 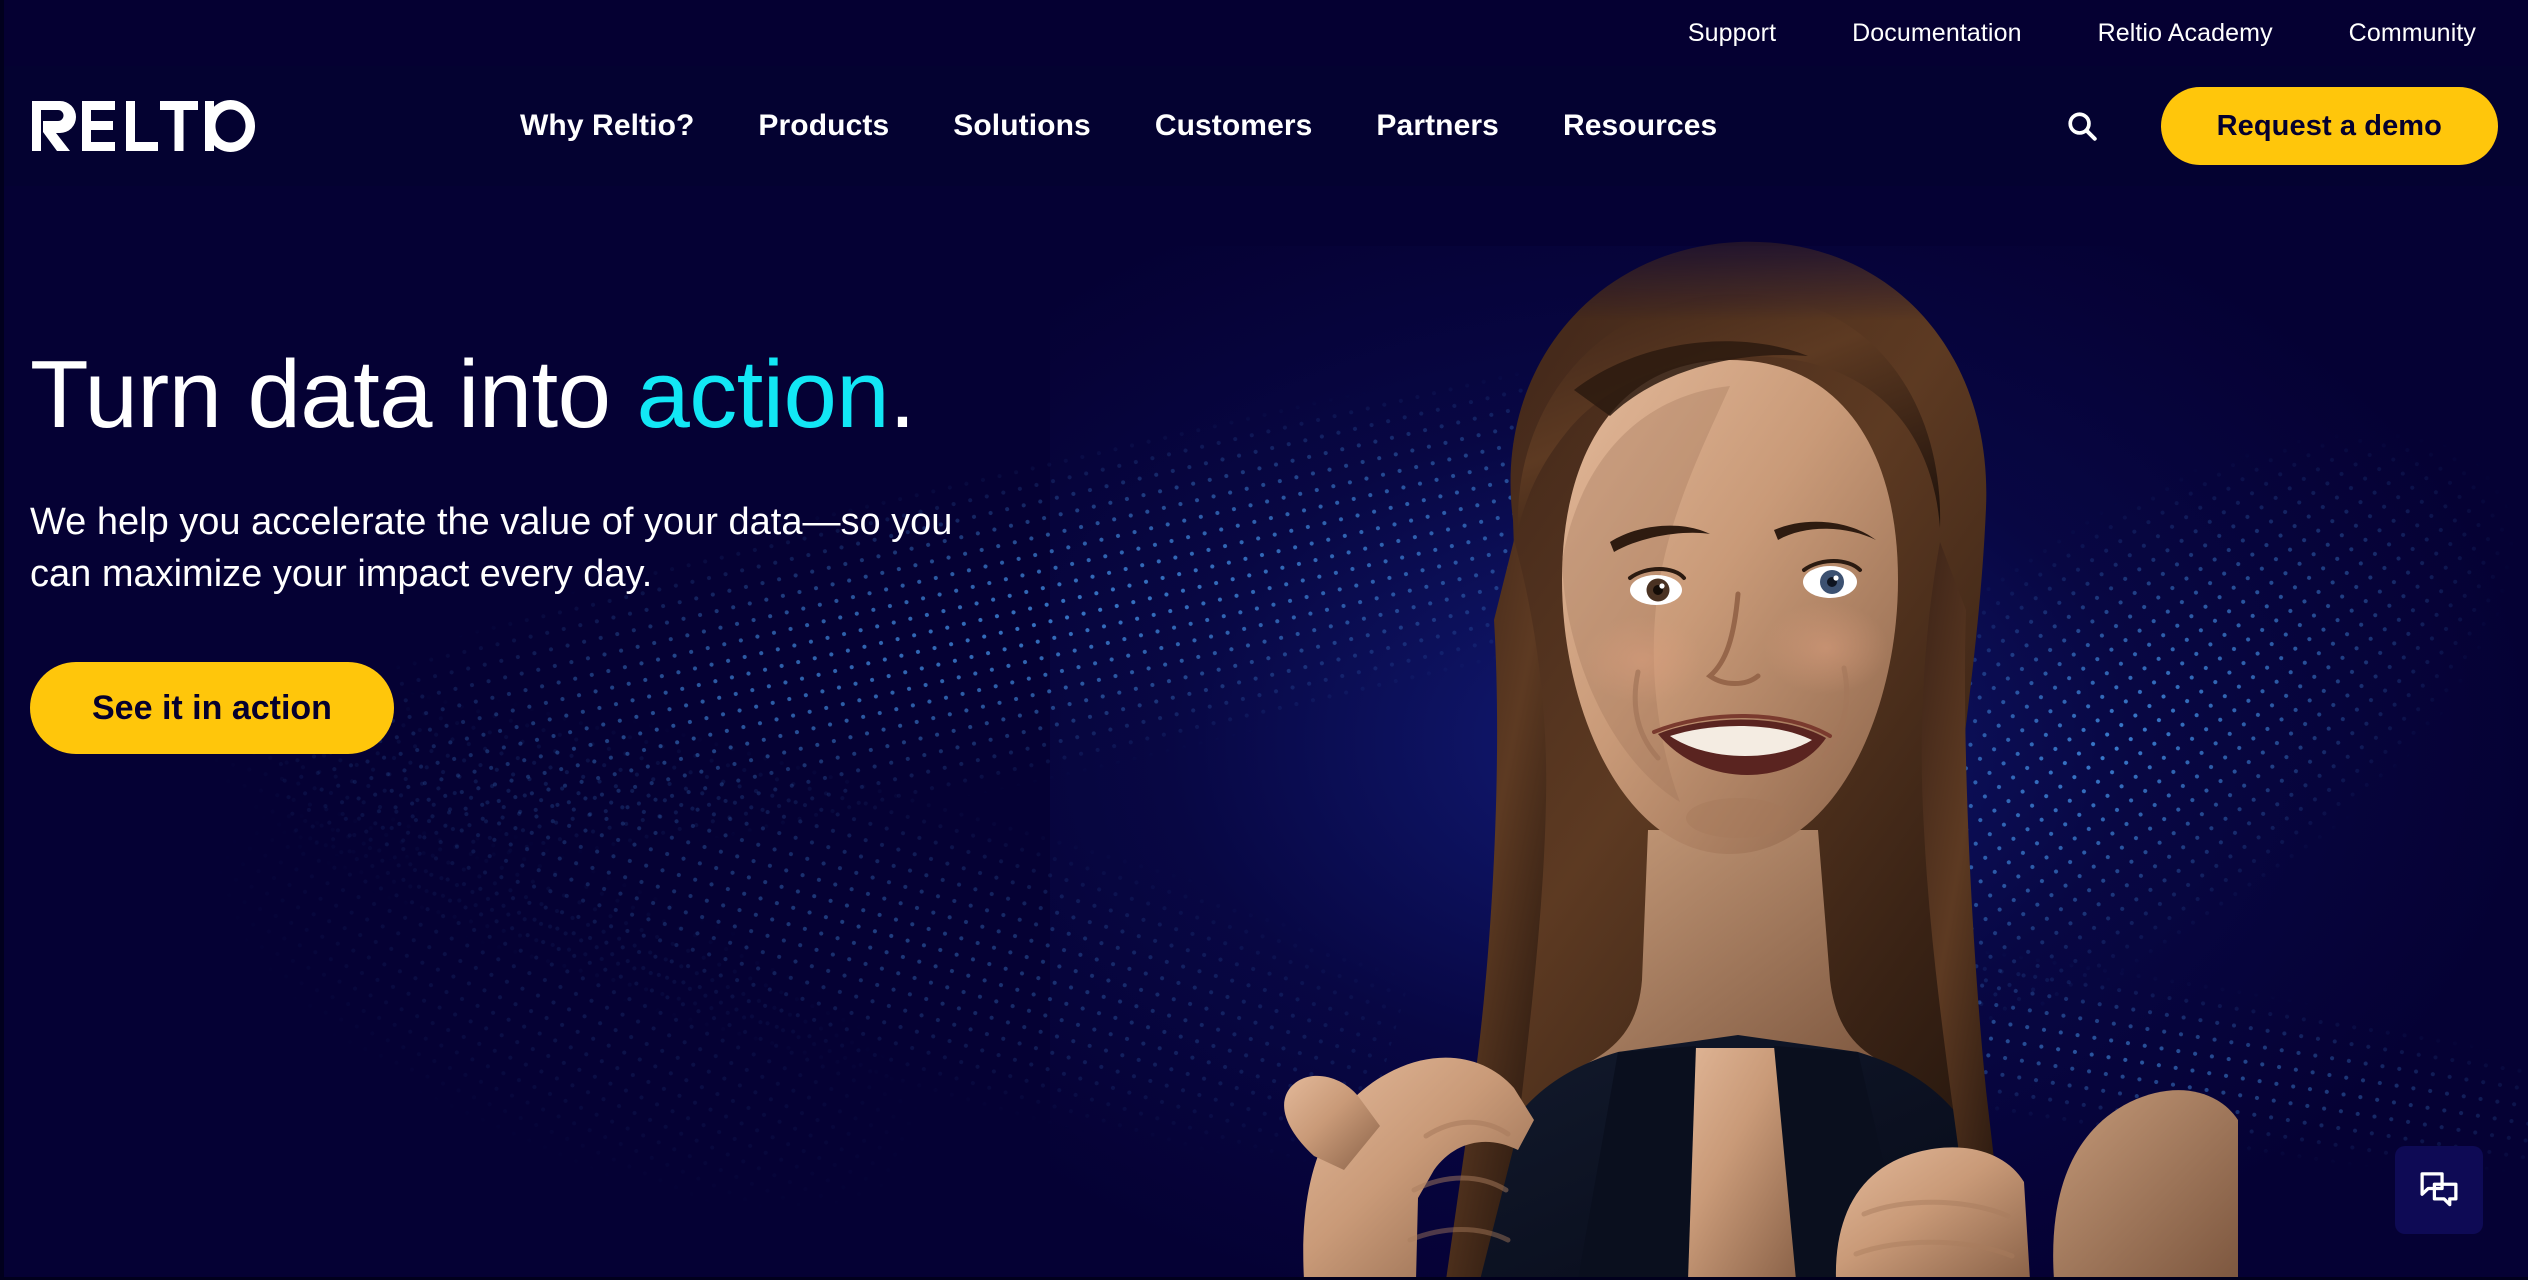 I want to click on nav-link-partners: Partners, so click(x=1437, y=126).